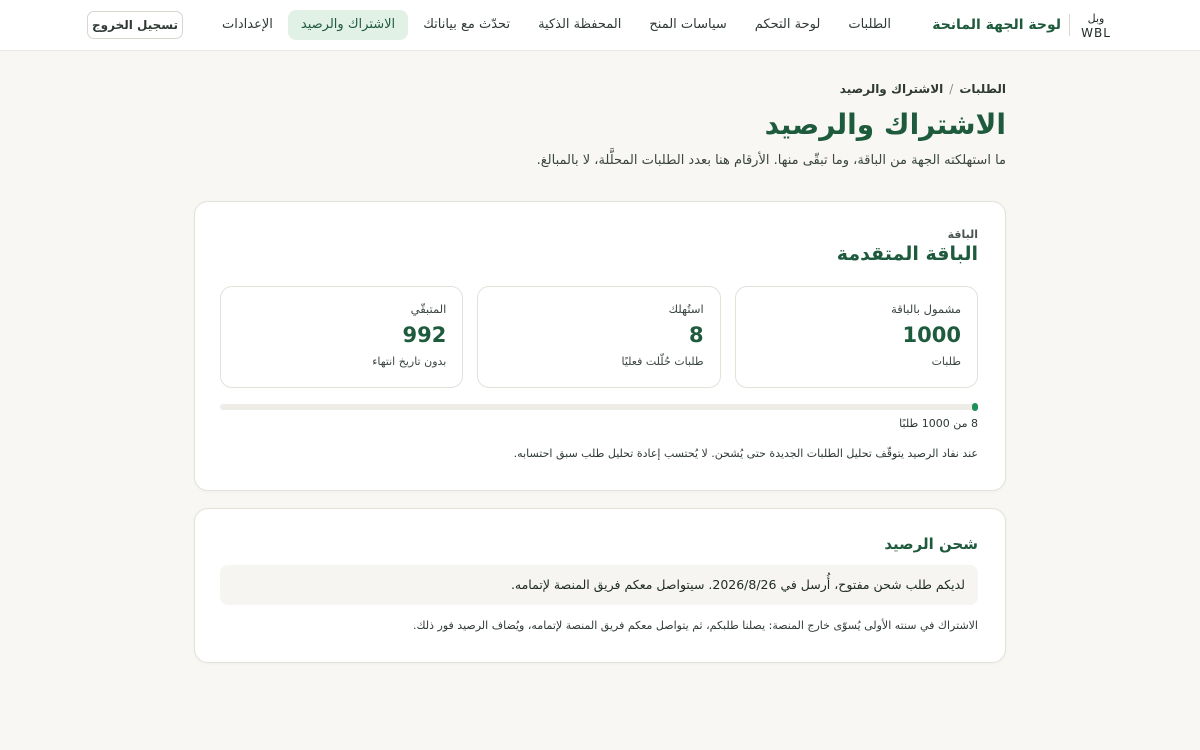 Image resolution: width=1200 pixels, height=750 pixels. What do you see at coordinates (579, 25) in the screenshot?
I see `nav-item-smart-portfolio: المحفظة الذكية` at bounding box center [579, 25].